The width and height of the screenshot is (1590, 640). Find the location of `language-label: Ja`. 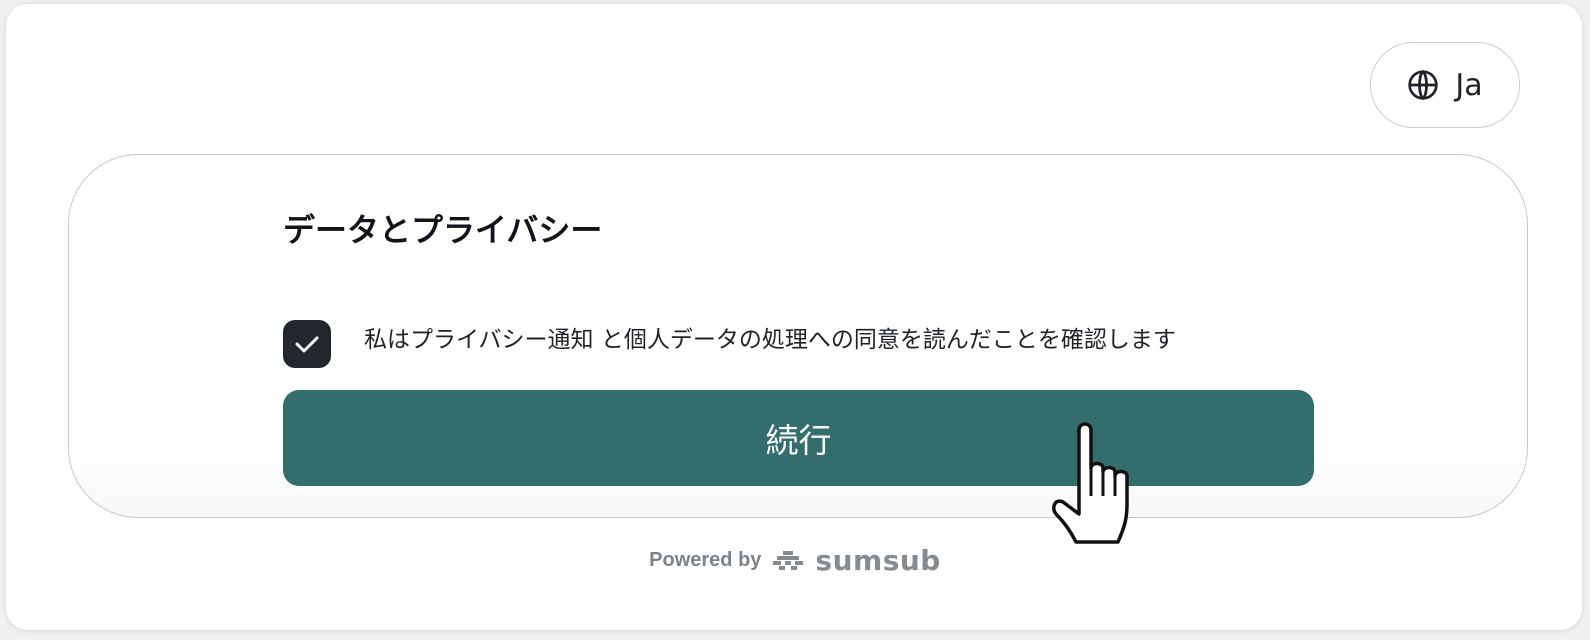

language-label: Ja is located at coordinates (1469, 85).